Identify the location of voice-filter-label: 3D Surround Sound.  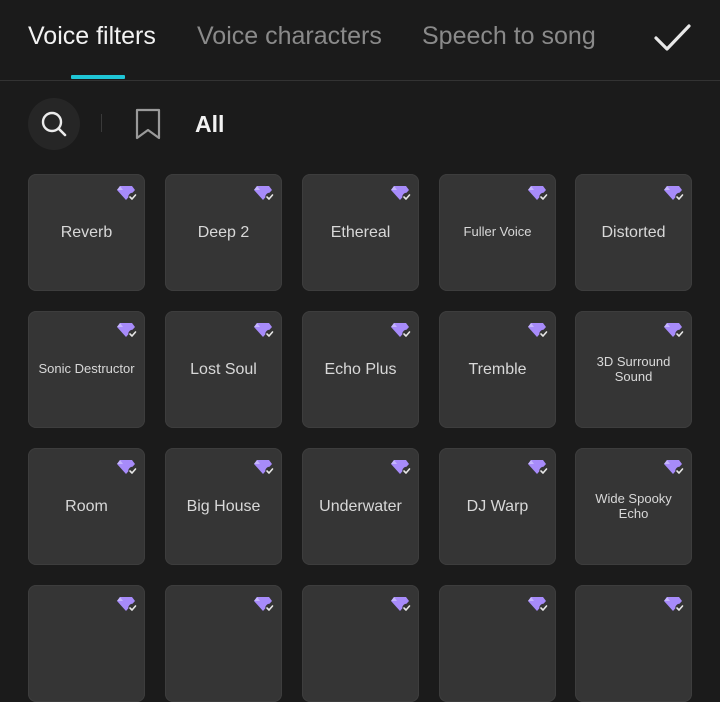
(633, 369).